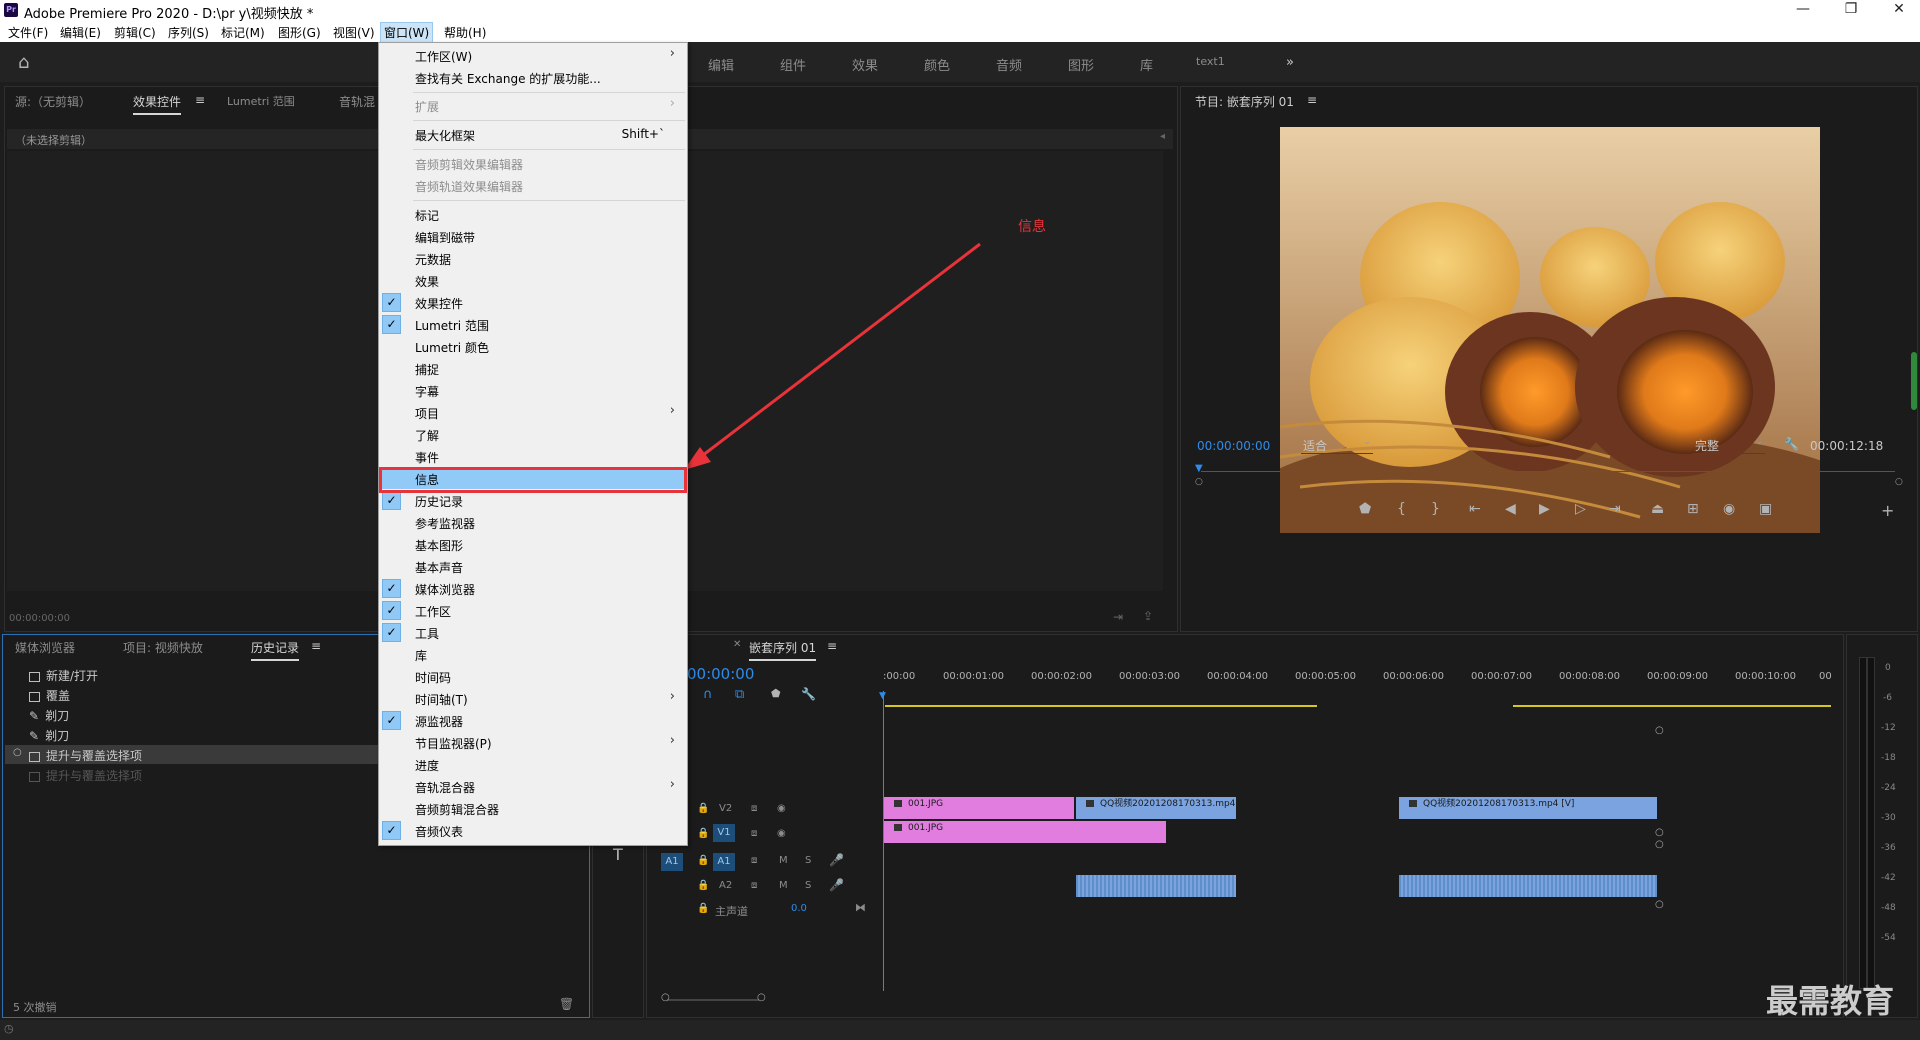 This screenshot has width=1920, height=1040. Describe the element at coordinates (532, 500) in the screenshot. I see `menu-item-history: ✓ 历史记录` at that location.